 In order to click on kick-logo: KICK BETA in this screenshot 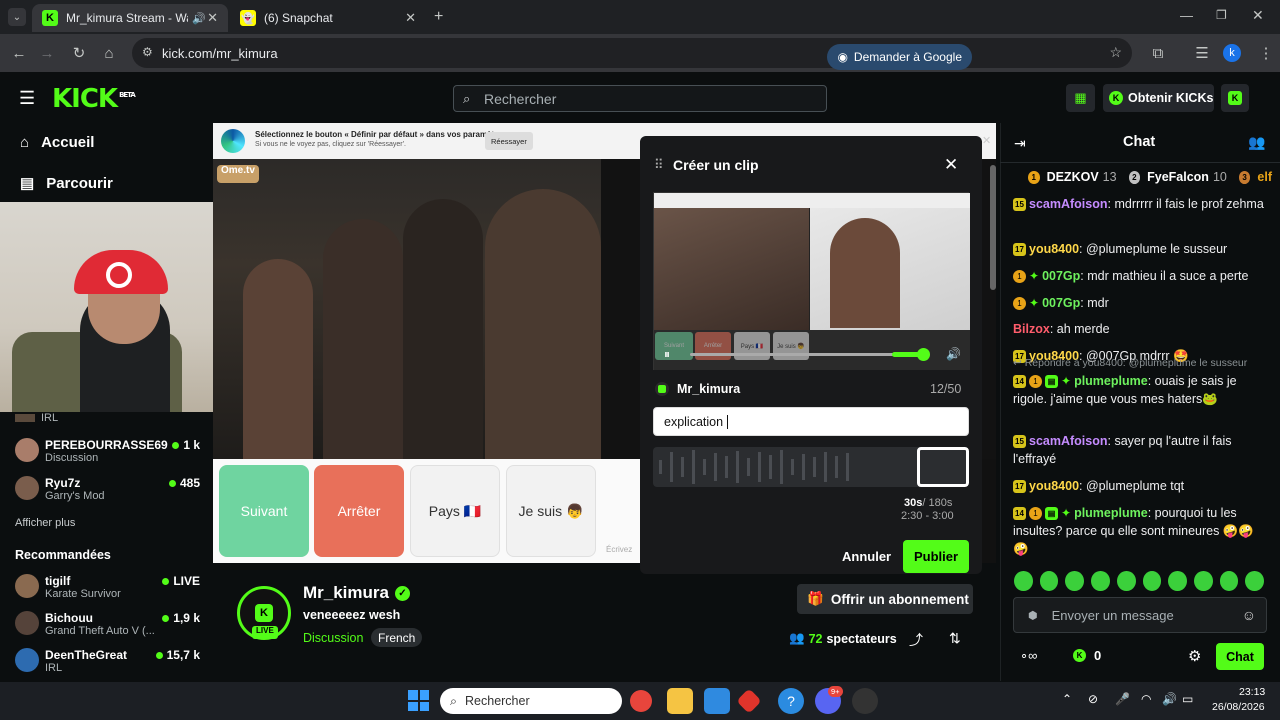, I will do `click(94, 99)`.